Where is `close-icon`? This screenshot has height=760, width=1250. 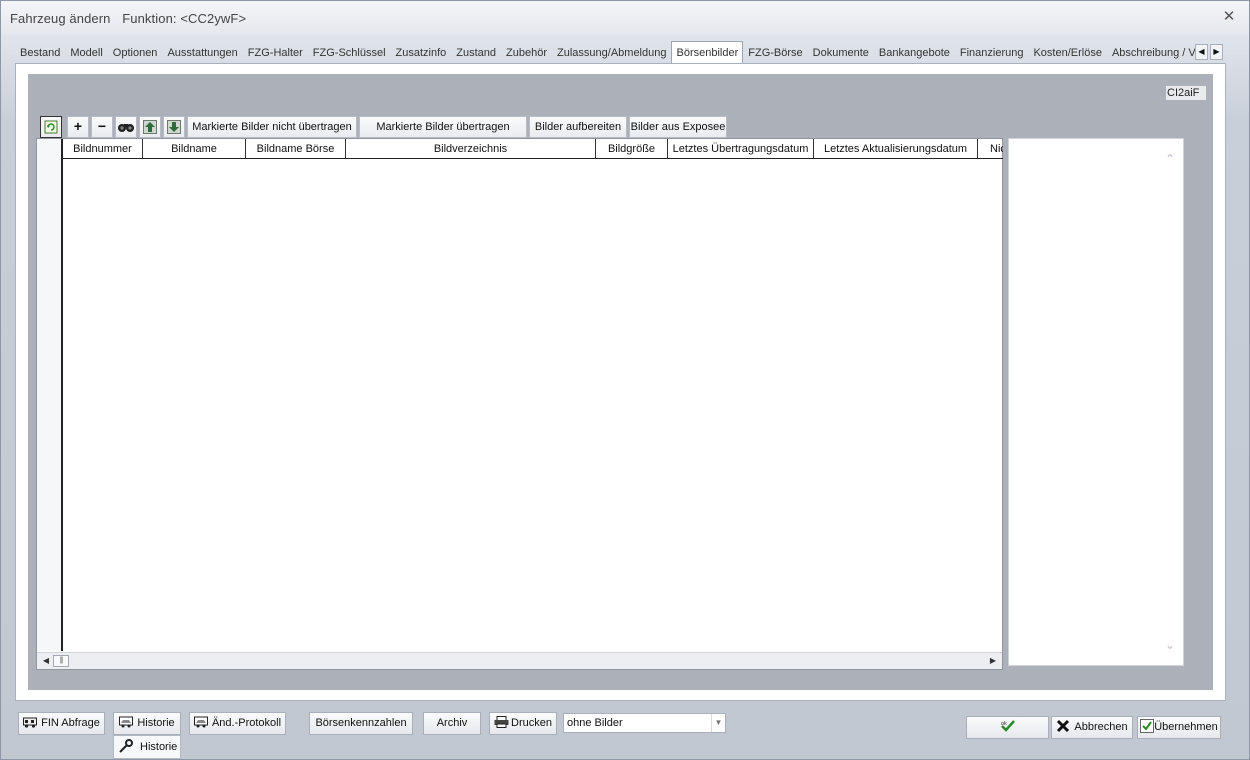 close-icon is located at coordinates (1063, 726).